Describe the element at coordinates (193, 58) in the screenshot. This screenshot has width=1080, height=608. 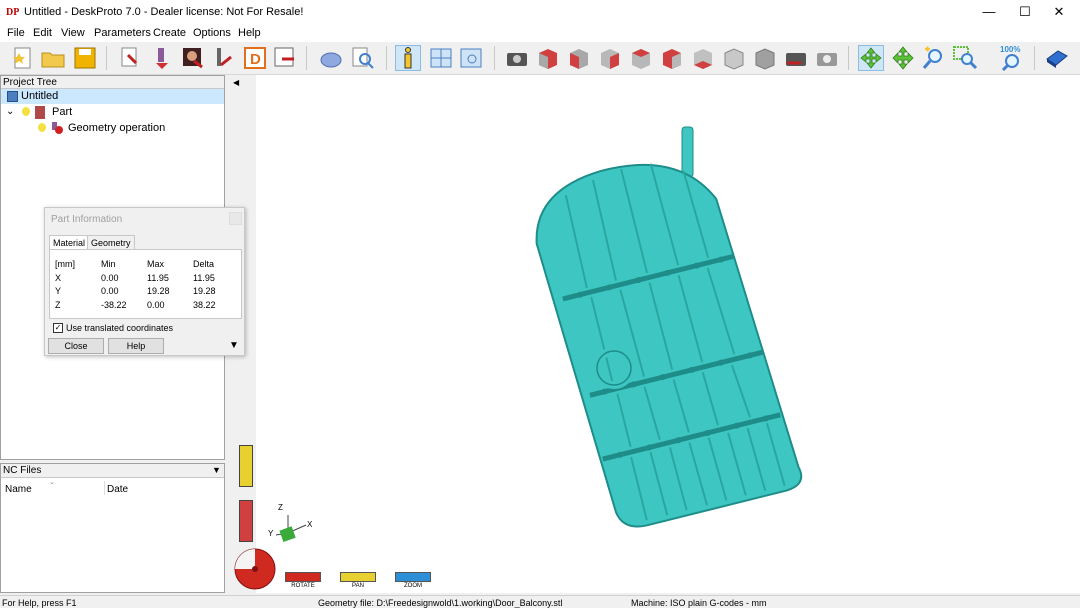
I see `bitmap-operation-icon` at that location.